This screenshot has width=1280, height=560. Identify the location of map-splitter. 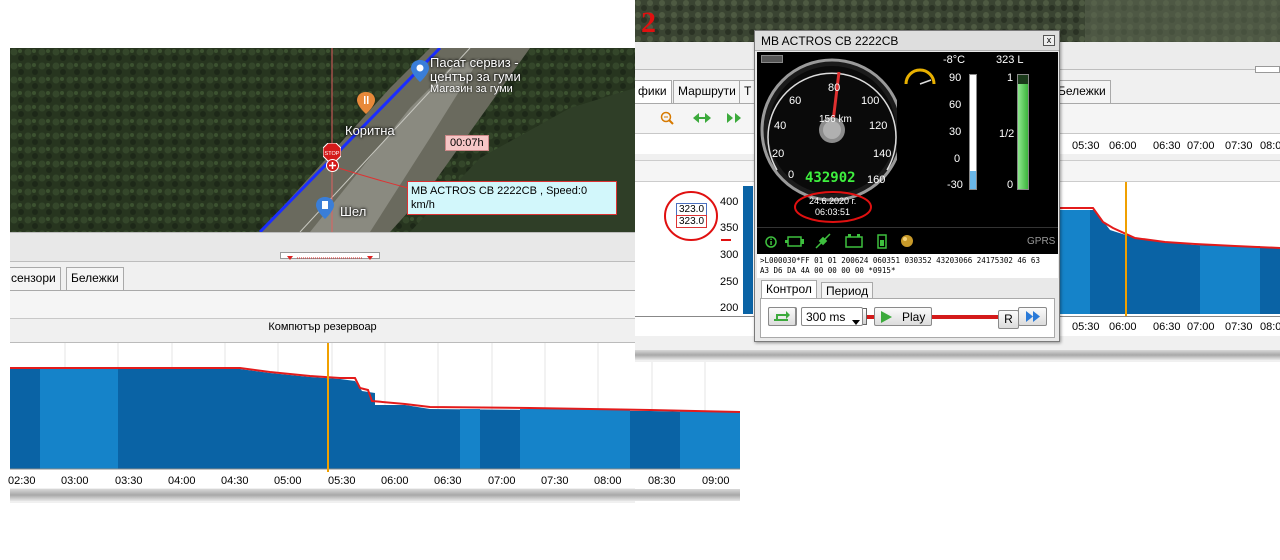
(322, 247).